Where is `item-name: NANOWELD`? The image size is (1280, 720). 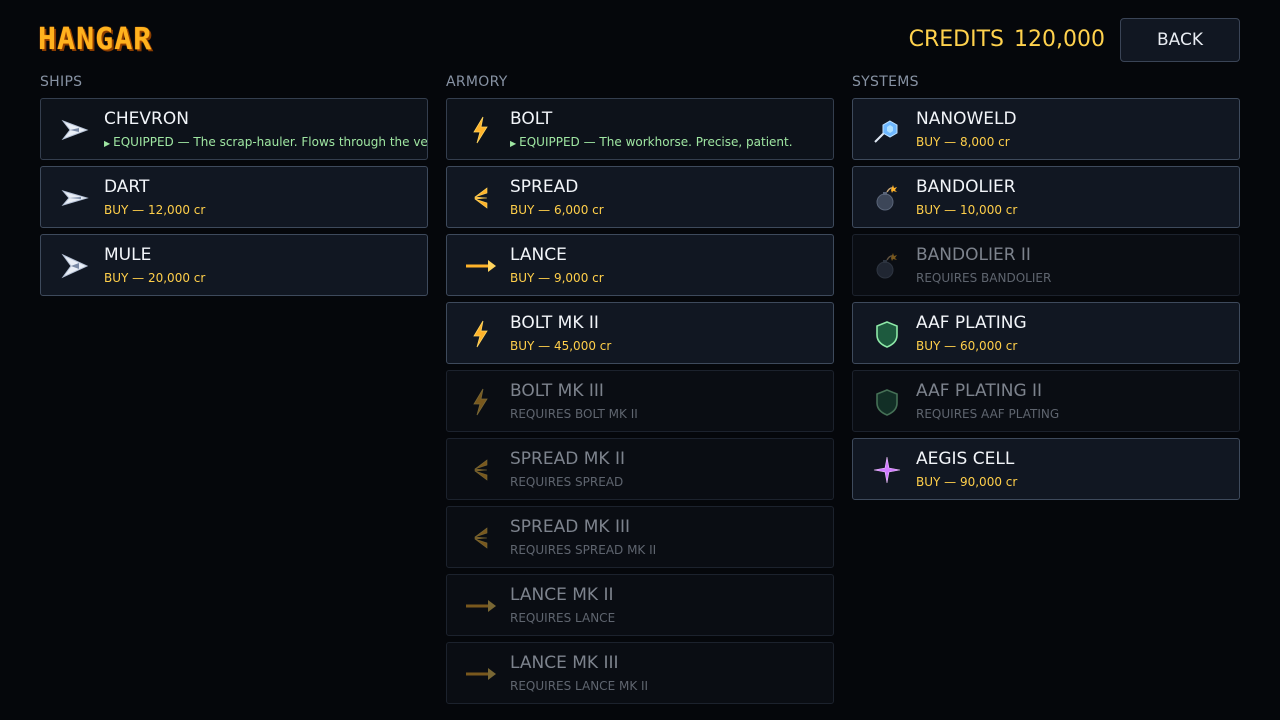 item-name: NANOWELD is located at coordinates (966, 119).